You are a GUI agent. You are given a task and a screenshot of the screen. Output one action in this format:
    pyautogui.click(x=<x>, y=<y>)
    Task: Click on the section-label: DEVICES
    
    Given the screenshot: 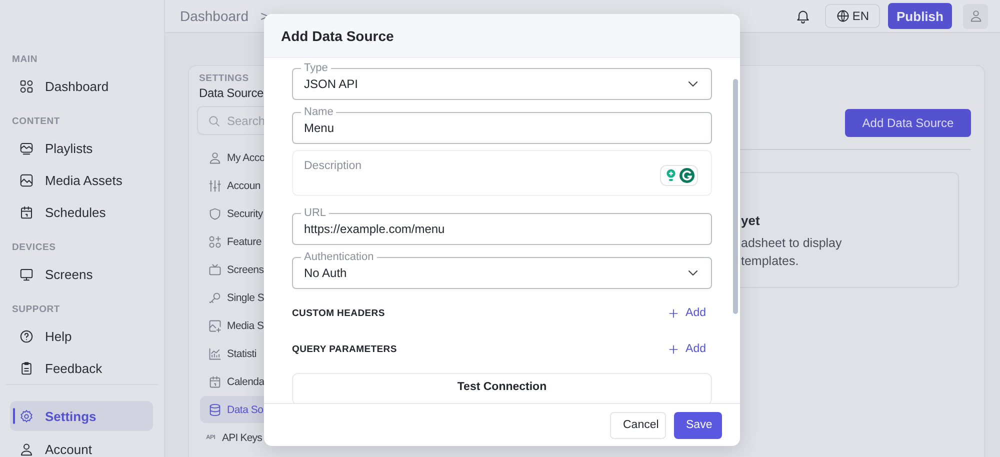 What is the action you would take?
    pyautogui.click(x=34, y=248)
    